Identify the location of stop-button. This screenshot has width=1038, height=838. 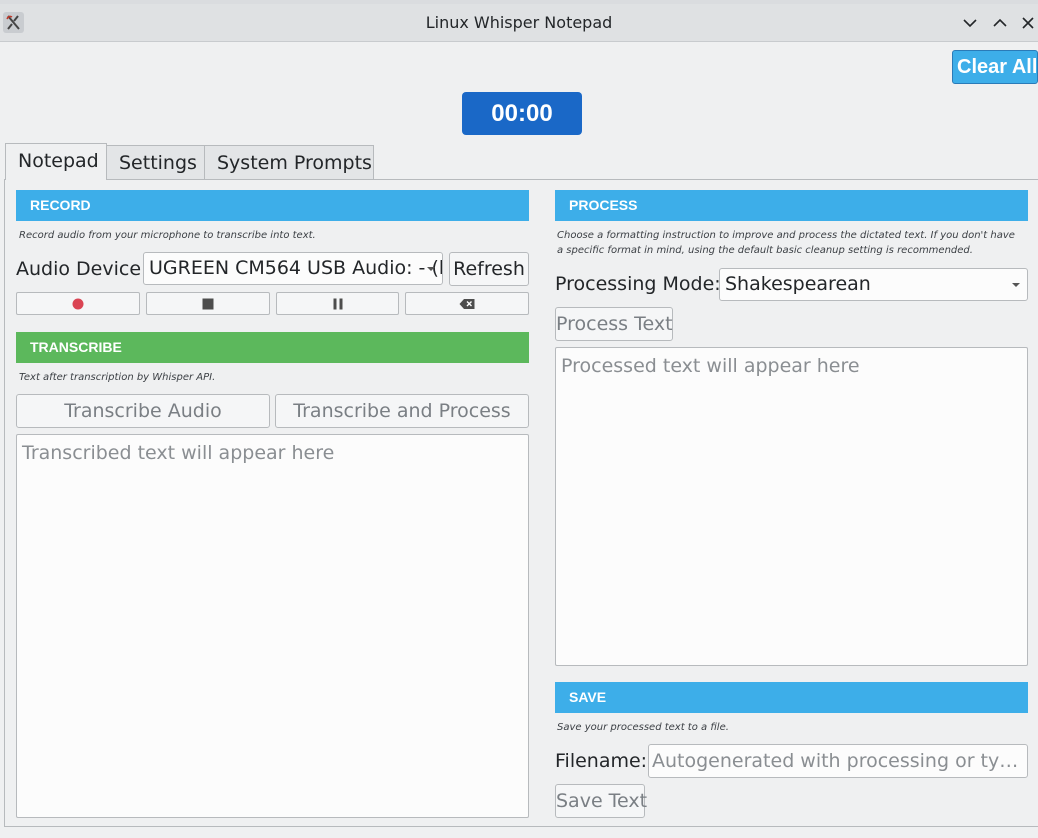
(208, 303).